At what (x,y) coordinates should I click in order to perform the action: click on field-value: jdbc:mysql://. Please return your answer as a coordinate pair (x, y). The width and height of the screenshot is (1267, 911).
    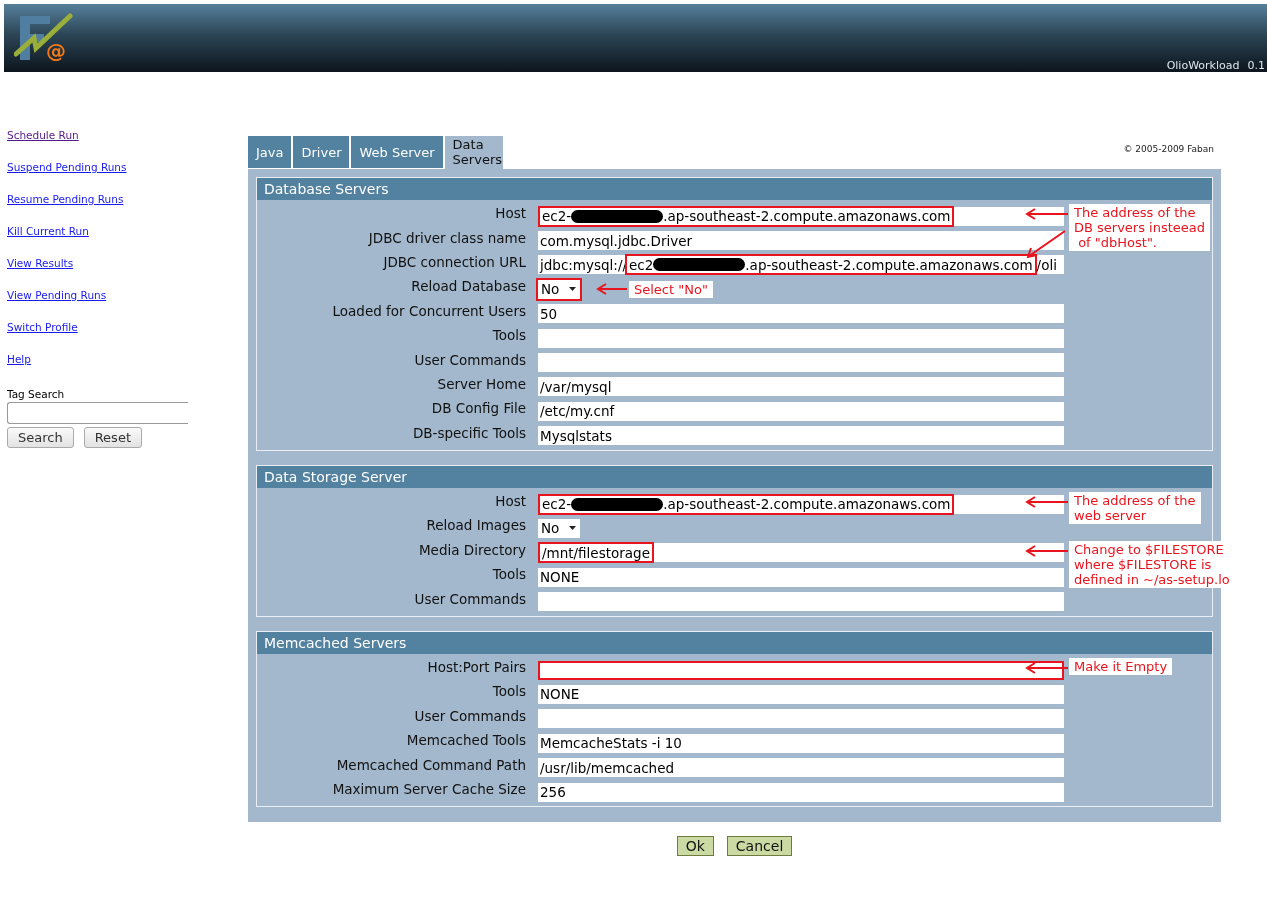
    Looking at the image, I should click on (583, 264).